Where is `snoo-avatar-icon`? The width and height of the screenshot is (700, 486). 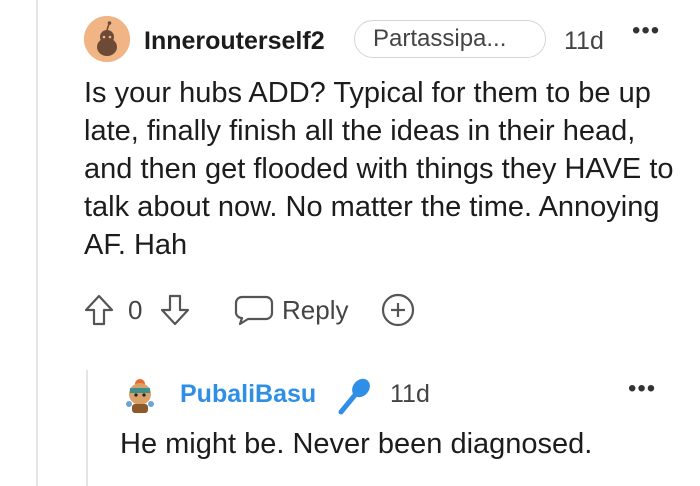 snoo-avatar-icon is located at coordinates (107, 39).